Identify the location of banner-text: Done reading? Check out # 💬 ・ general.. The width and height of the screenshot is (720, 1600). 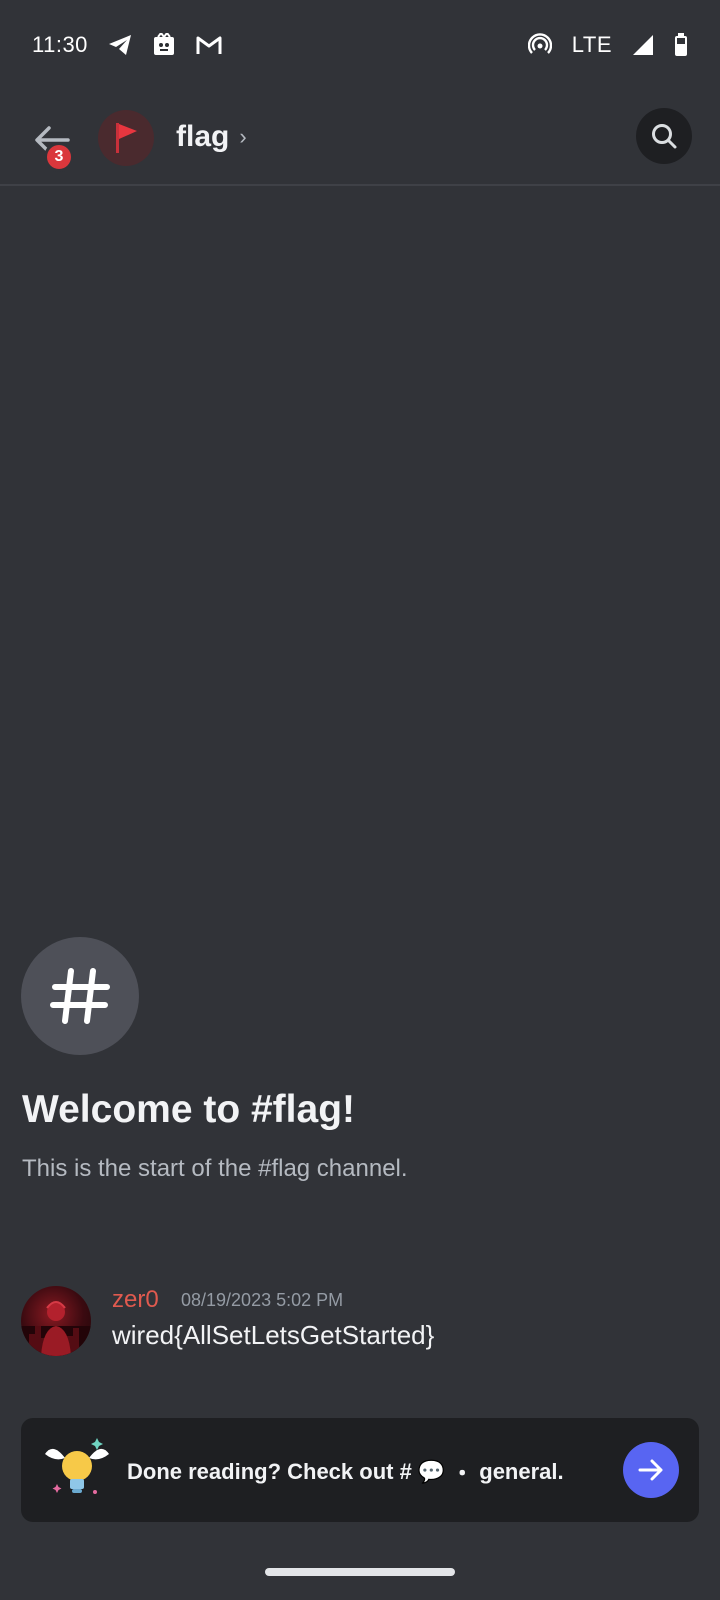
(345, 1472).